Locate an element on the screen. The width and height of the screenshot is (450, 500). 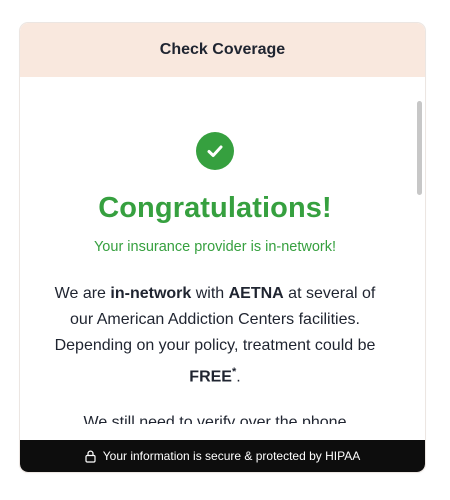
message-text: with is located at coordinates (210, 293).